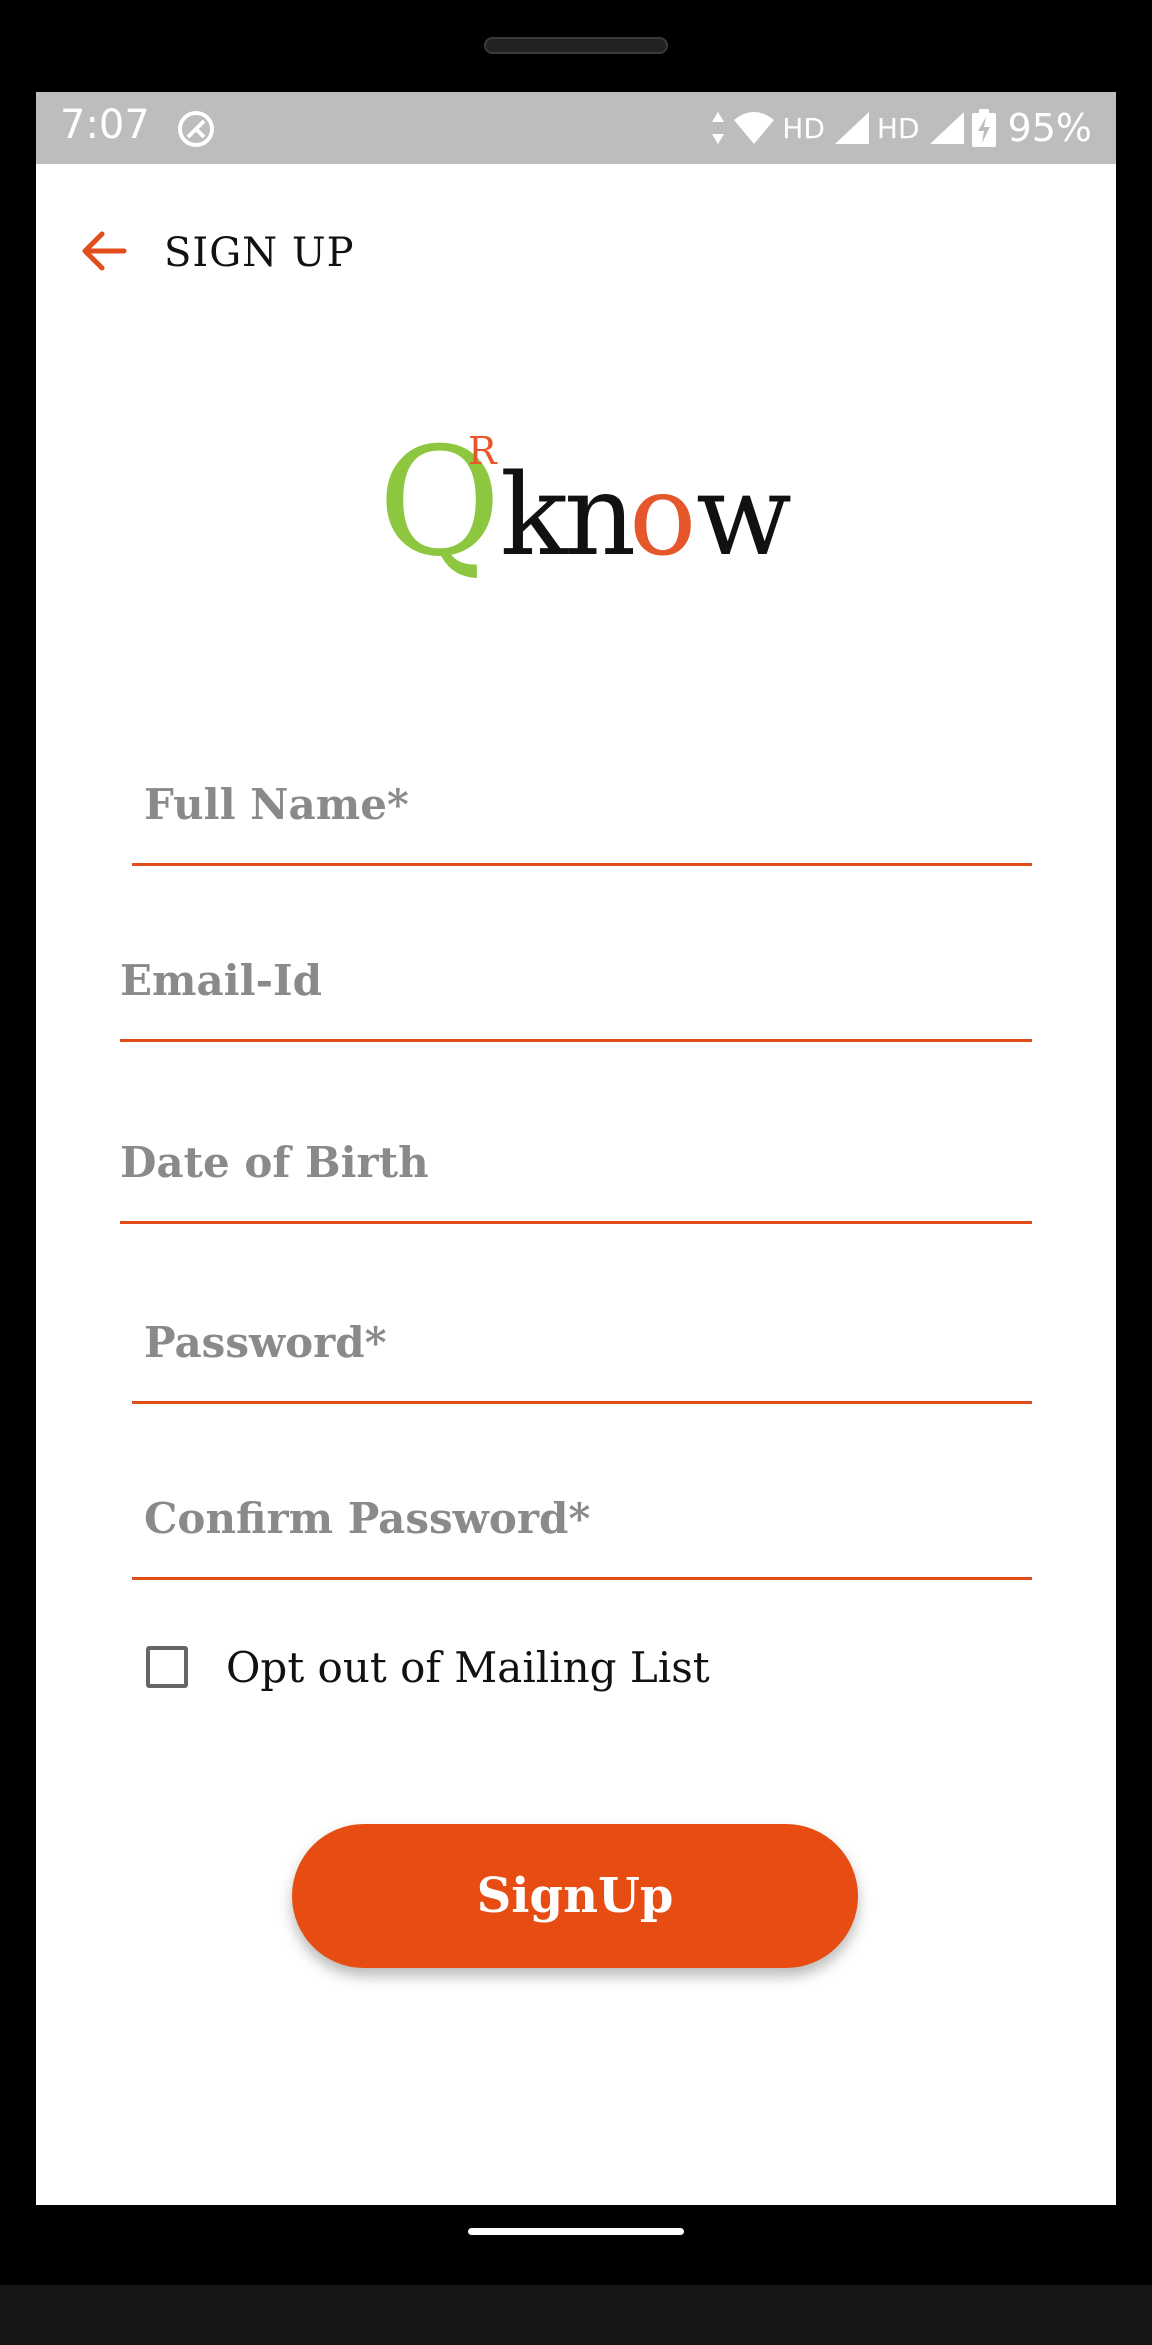 The image size is (1152, 2345). Describe the element at coordinates (662, 516) in the screenshot. I see `logo-letter-o: o` at that location.